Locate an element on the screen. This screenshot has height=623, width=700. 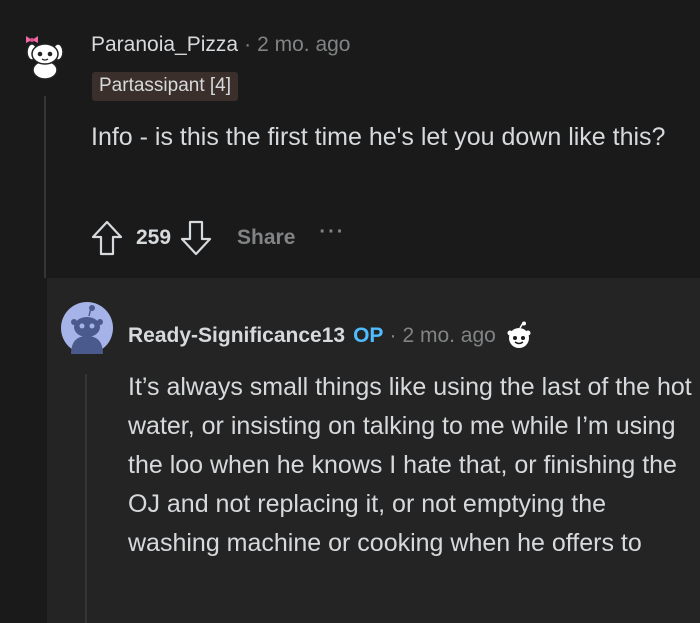
comment-actions: 259 Share ··· is located at coordinates (217, 238).